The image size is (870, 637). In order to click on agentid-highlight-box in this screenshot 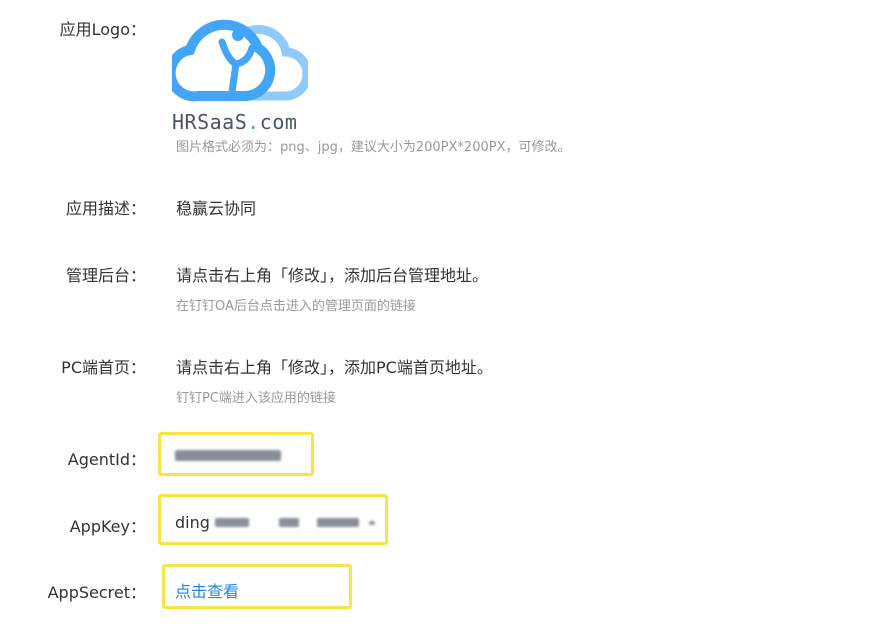, I will do `click(236, 454)`.